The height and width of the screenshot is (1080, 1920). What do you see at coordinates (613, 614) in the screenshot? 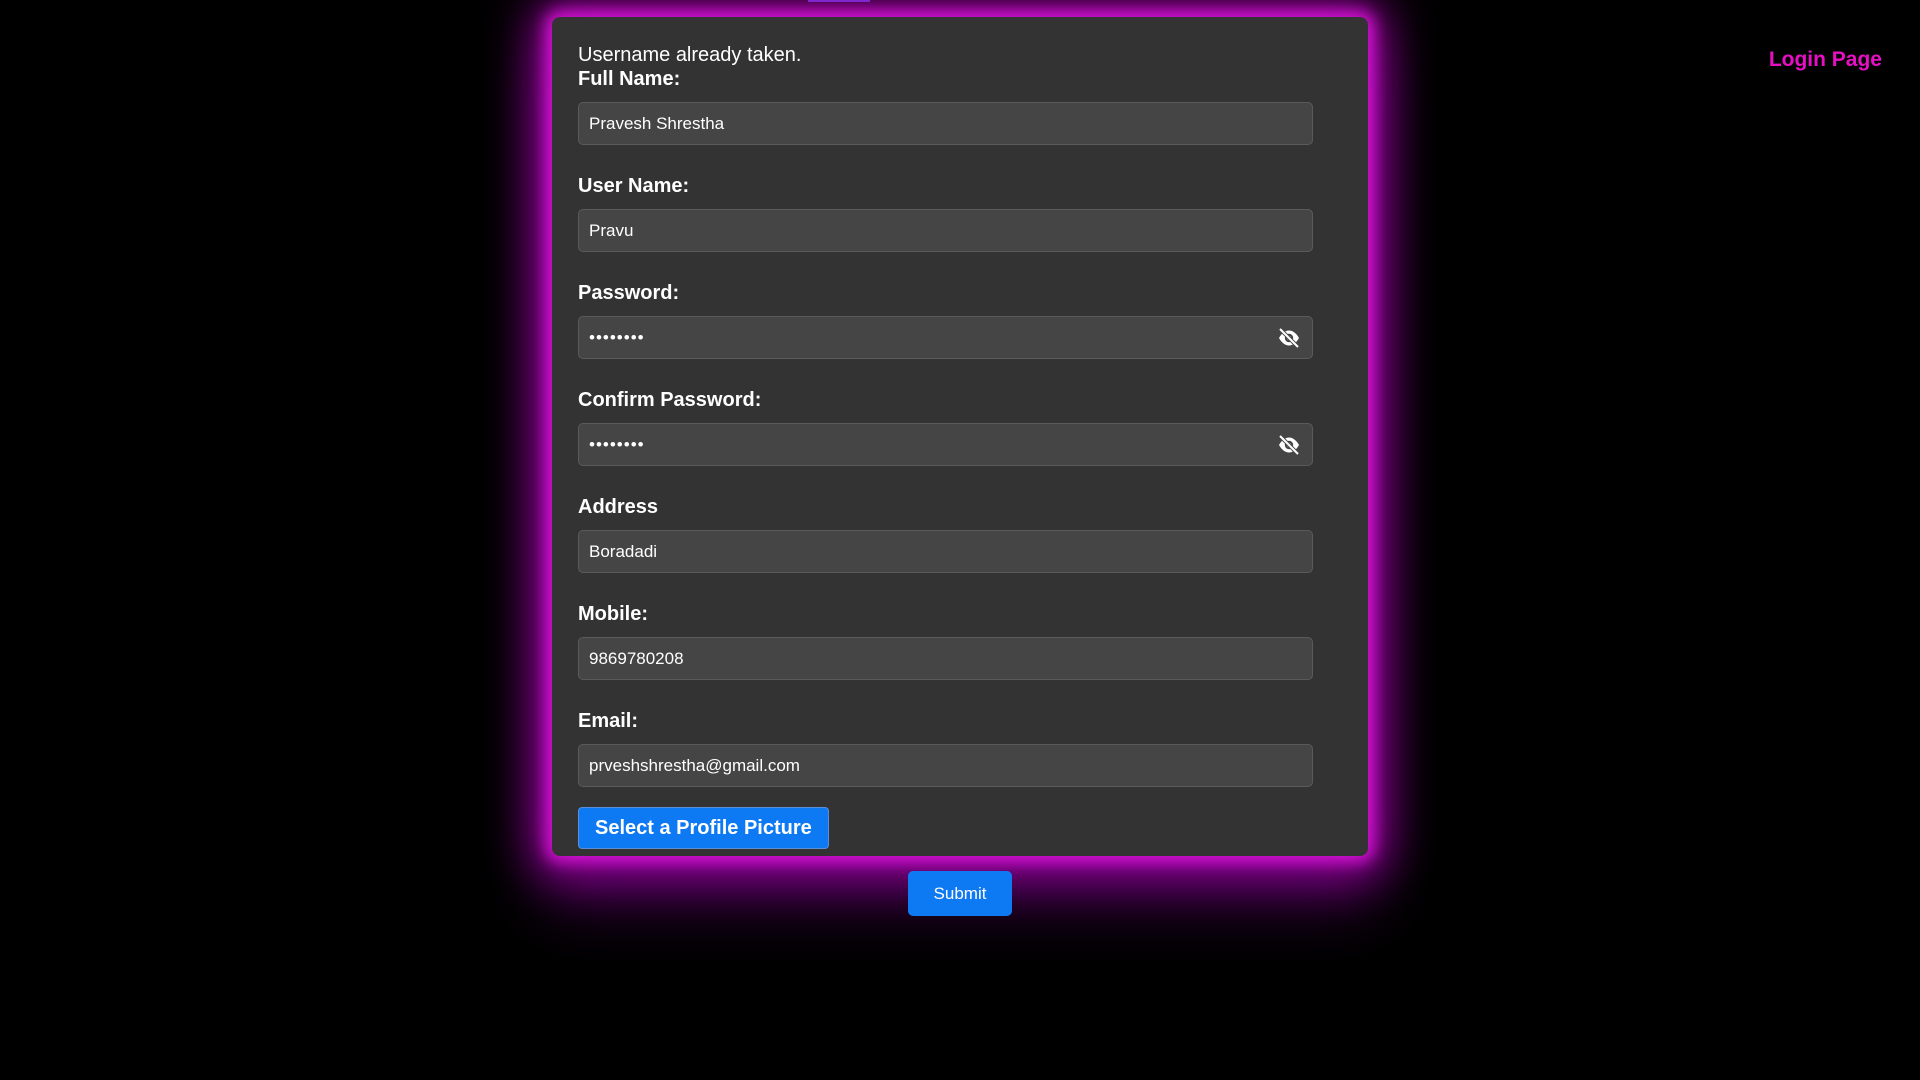
I see `mobile-label: Mobile:` at bounding box center [613, 614].